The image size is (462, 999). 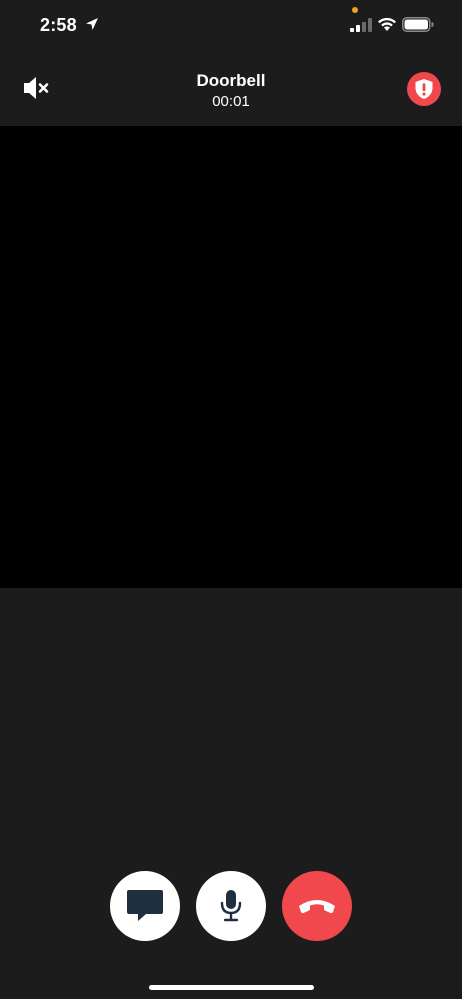 I want to click on call-info: Doorbell 00:01, so click(x=231, y=91).